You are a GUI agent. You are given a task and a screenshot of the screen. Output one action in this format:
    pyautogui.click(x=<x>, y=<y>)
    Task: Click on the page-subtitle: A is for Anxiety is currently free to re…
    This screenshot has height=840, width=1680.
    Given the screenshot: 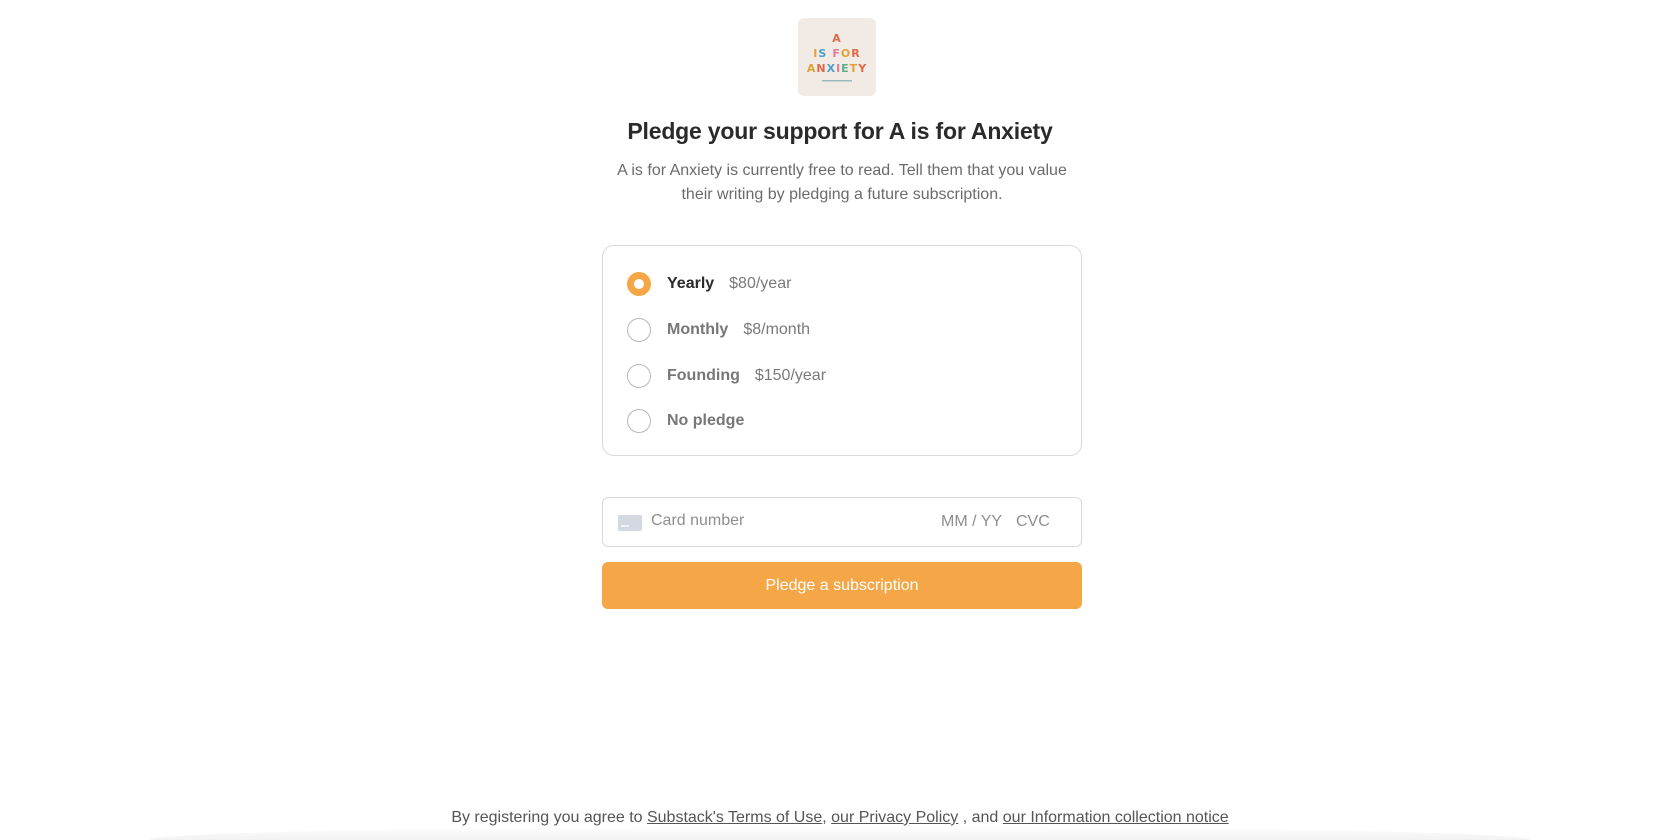 What is the action you would take?
    pyautogui.click(x=842, y=182)
    